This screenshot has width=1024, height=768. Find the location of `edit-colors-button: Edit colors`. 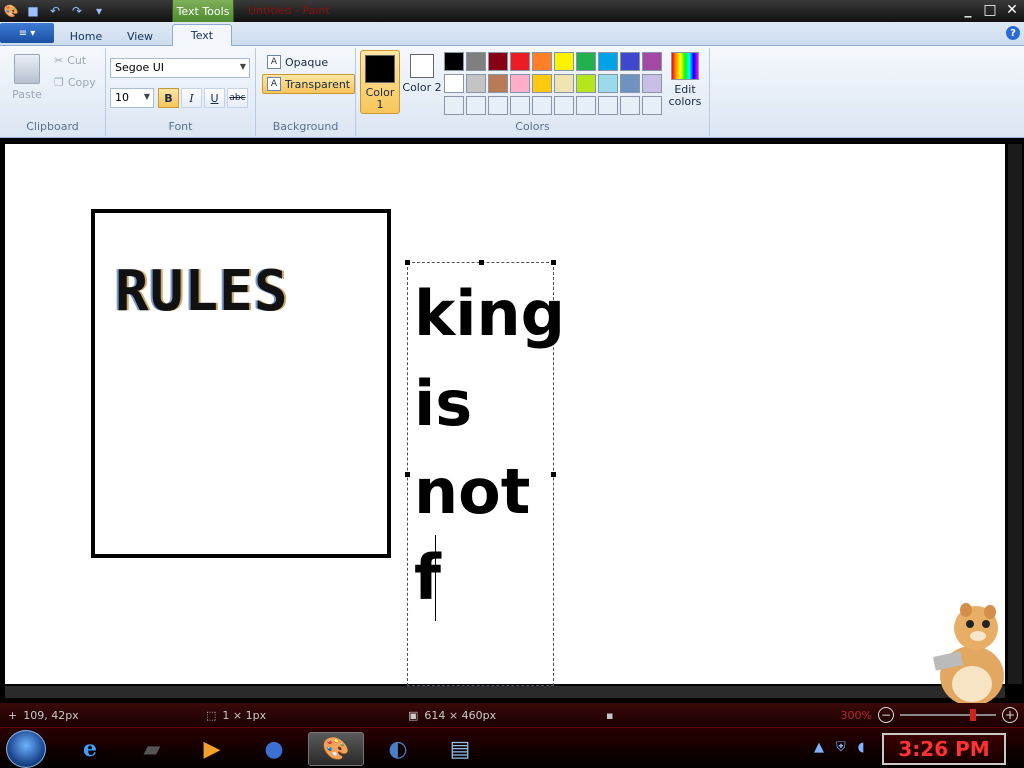

edit-colors-button: Edit colors is located at coordinates (685, 80).